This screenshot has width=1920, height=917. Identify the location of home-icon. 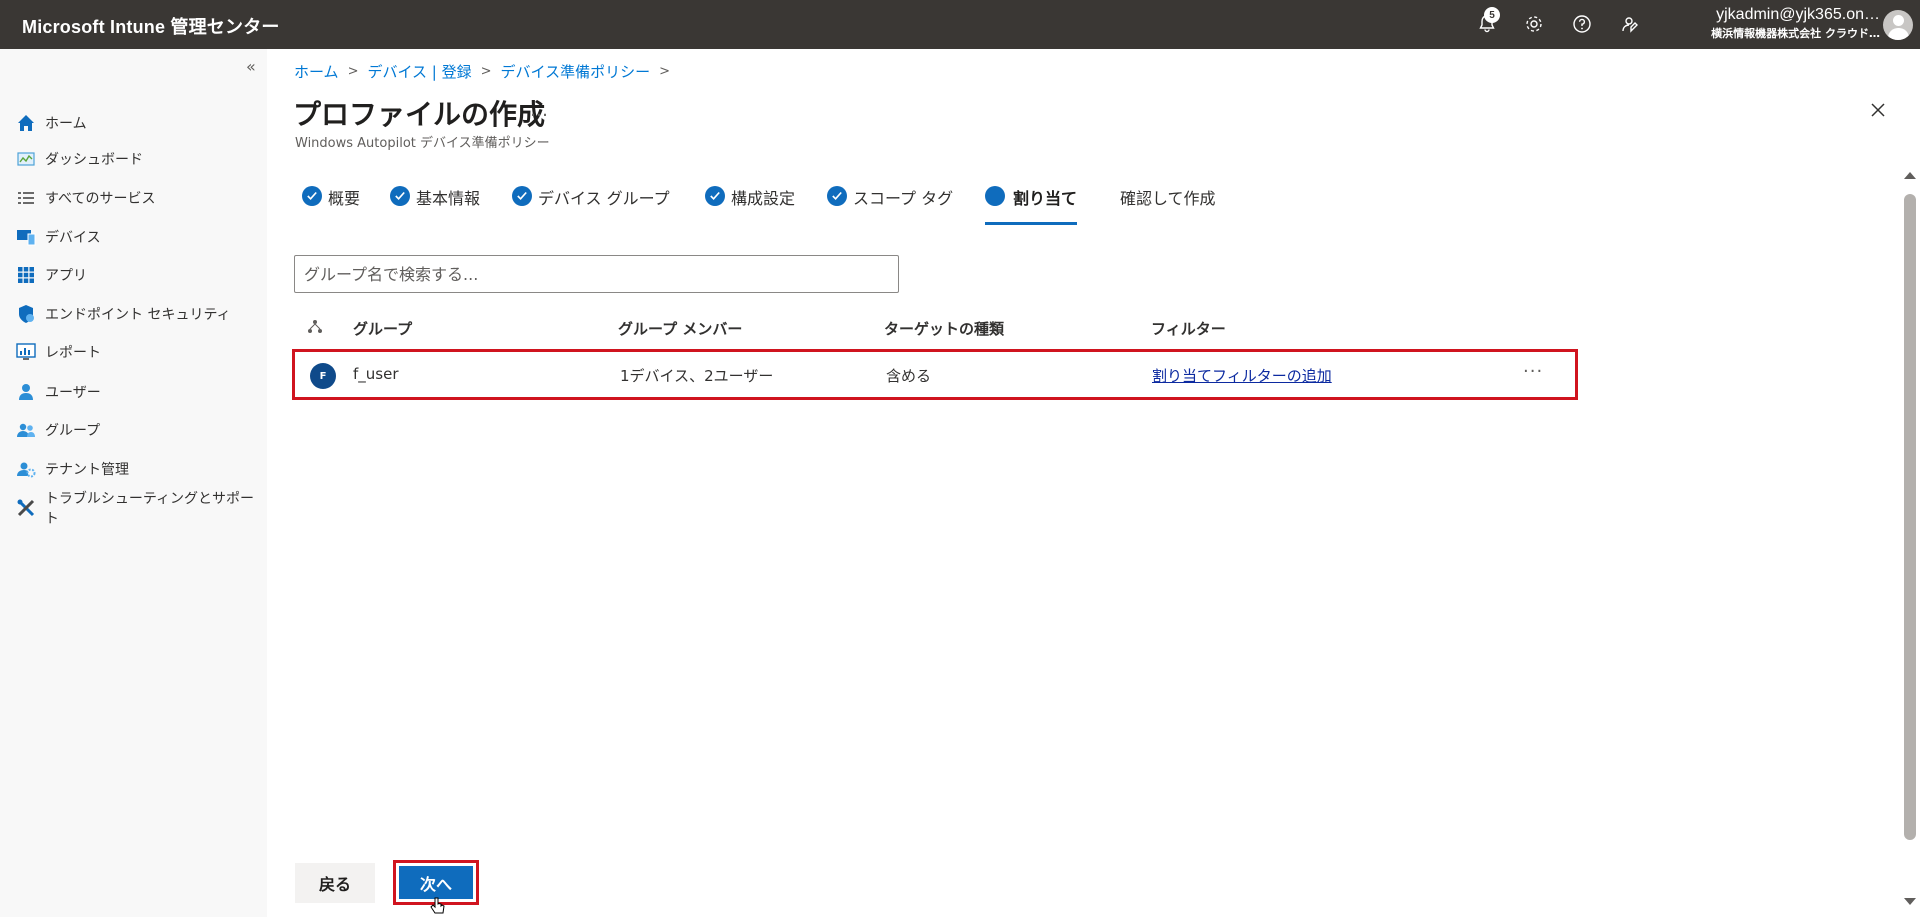
(26, 123).